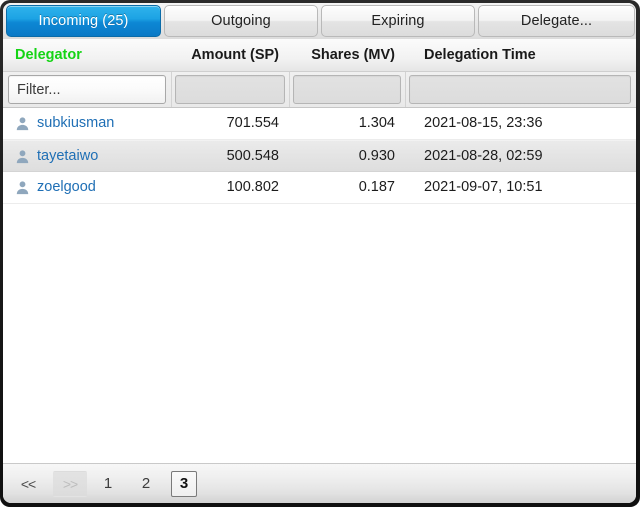  I want to click on filter-cell-amount, so click(230, 89).